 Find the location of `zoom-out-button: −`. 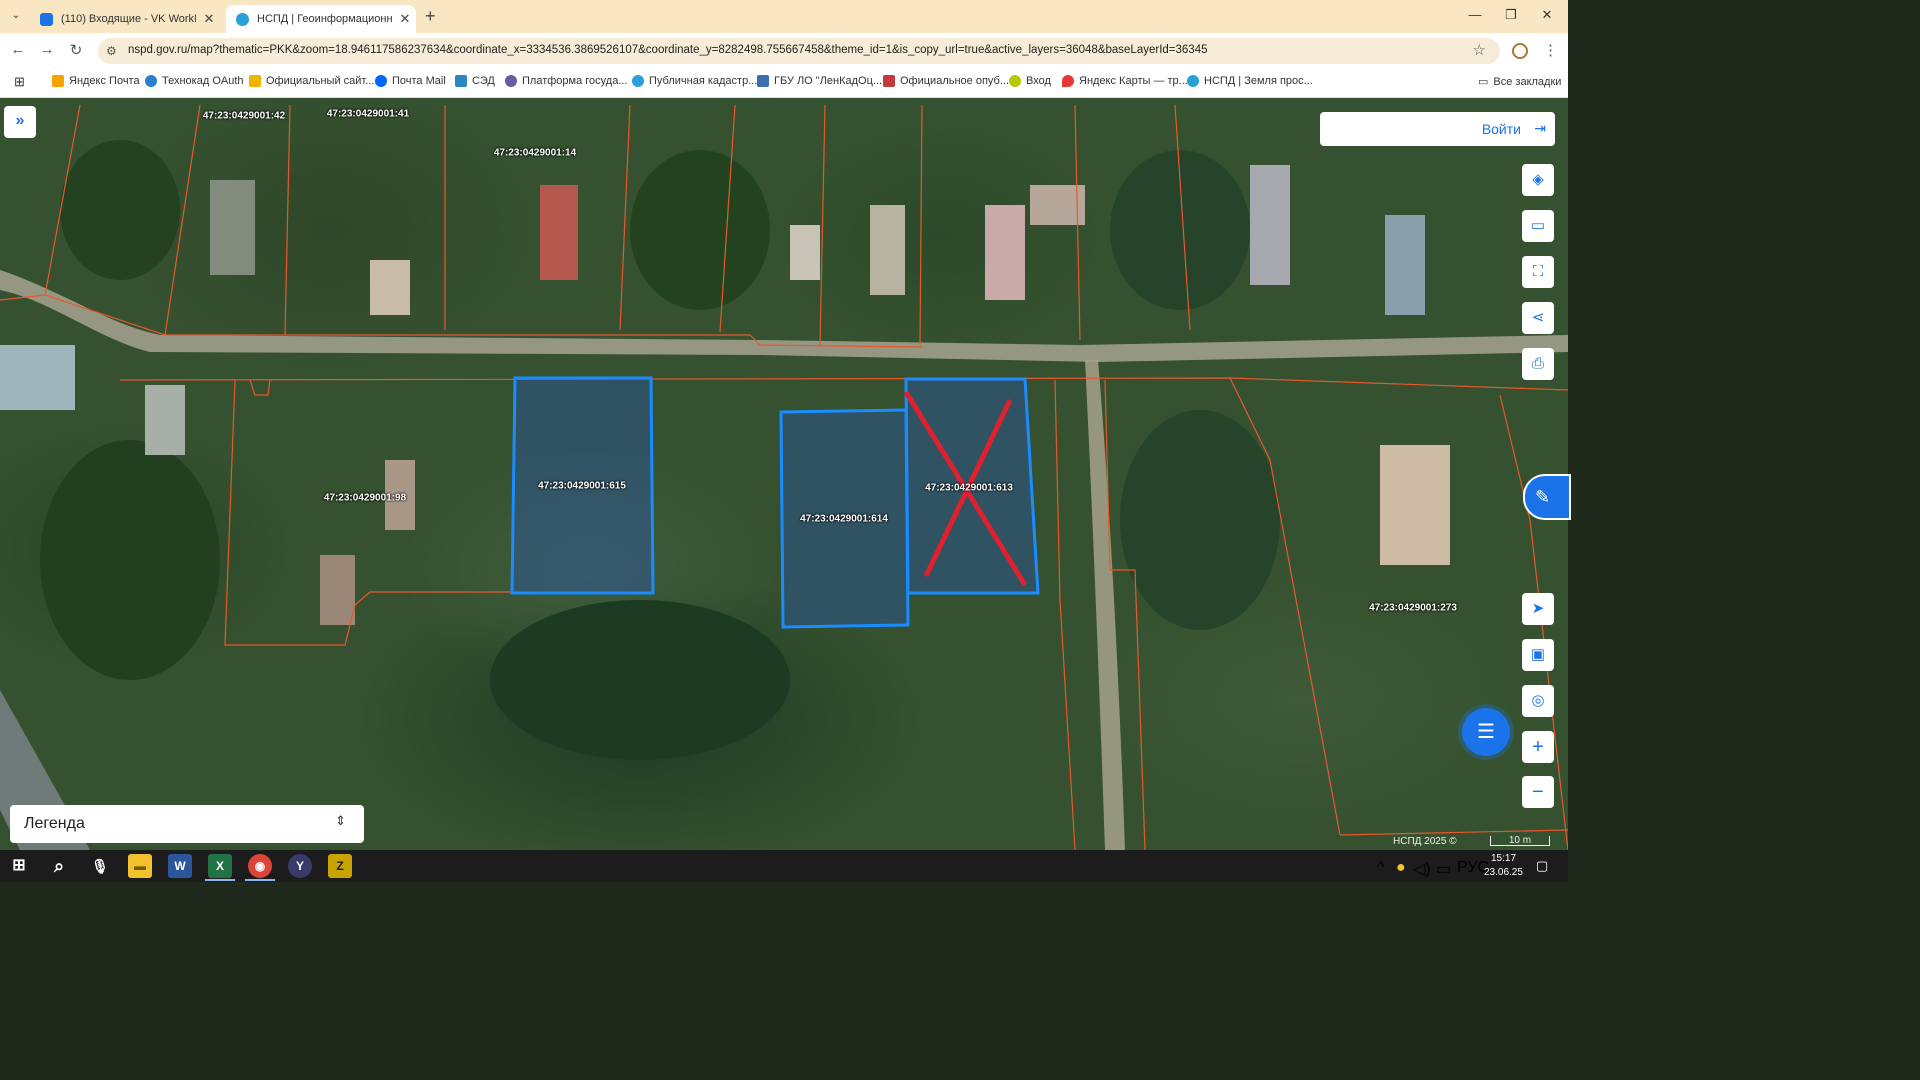

zoom-out-button: − is located at coordinates (1538, 792).